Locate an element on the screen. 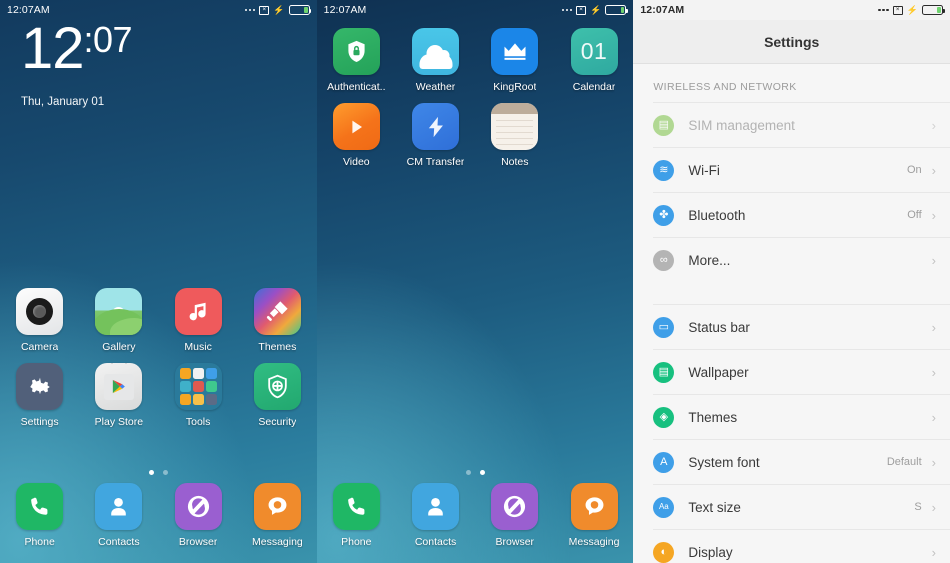 The width and height of the screenshot is (950, 563). settings-row-wi-fi: ≋ Wi-Fi On › is located at coordinates (801, 169).